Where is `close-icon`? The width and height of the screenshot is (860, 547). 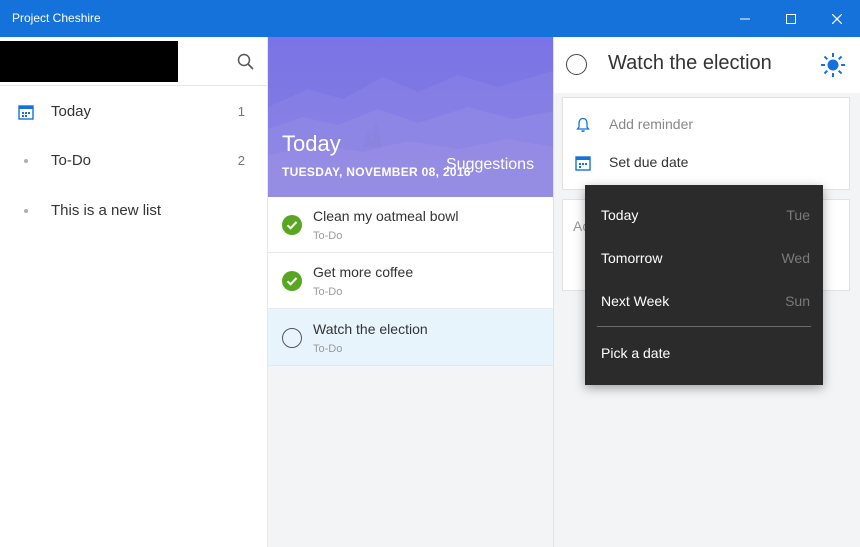 close-icon is located at coordinates (837, 18).